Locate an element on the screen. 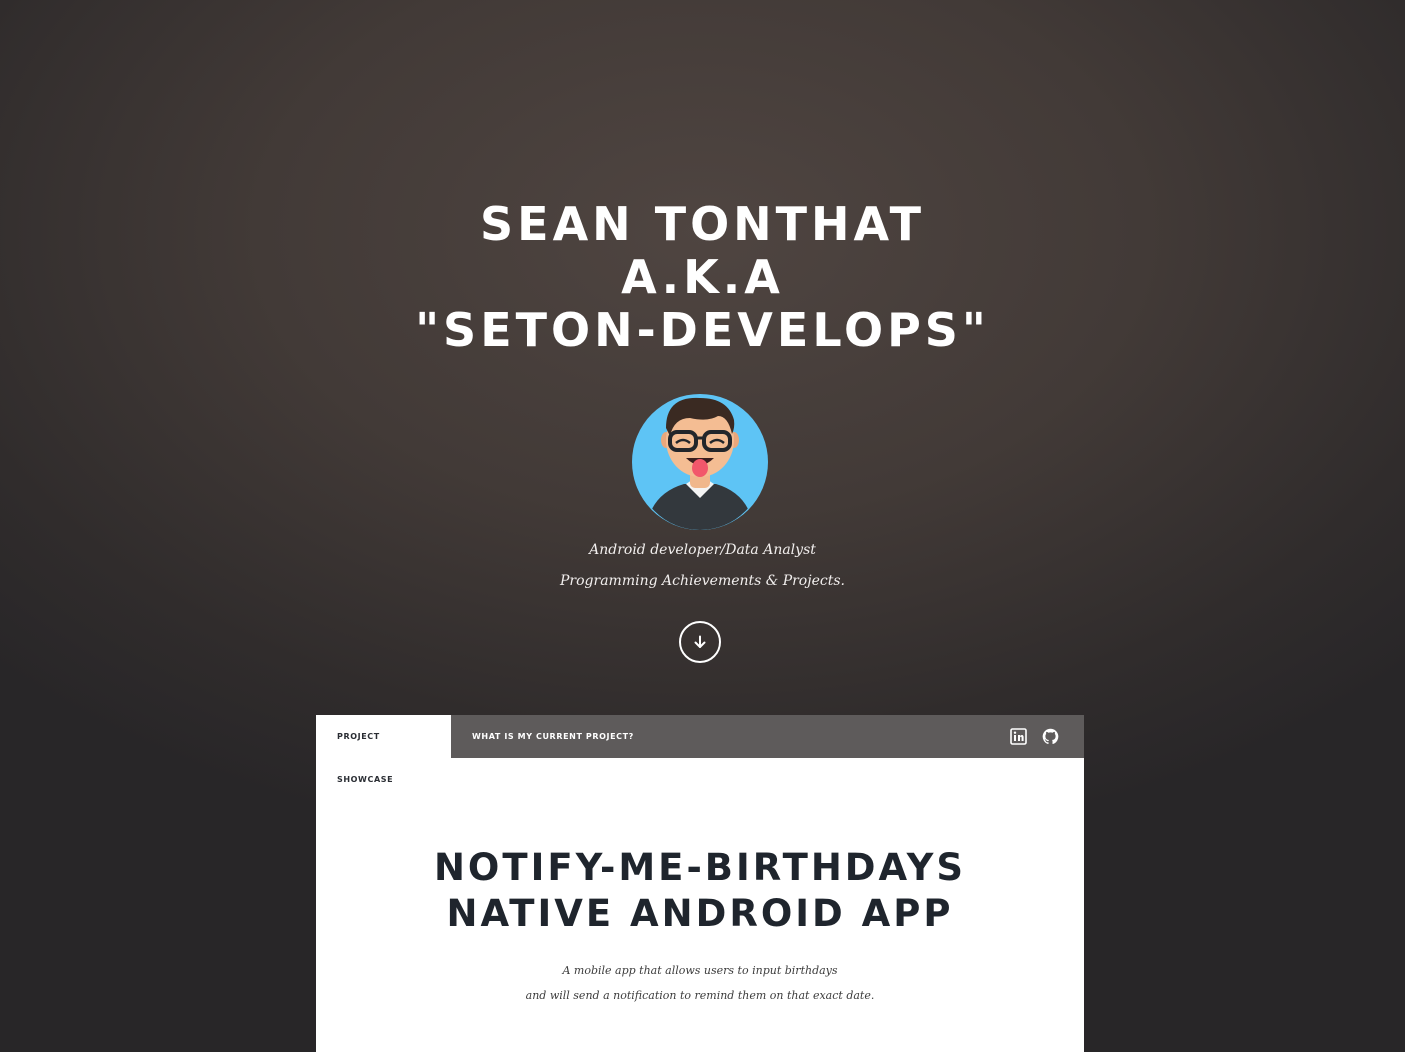 The image size is (1405, 1052). tagline-role: Android developer/Data Analyst is located at coordinates (702, 550).